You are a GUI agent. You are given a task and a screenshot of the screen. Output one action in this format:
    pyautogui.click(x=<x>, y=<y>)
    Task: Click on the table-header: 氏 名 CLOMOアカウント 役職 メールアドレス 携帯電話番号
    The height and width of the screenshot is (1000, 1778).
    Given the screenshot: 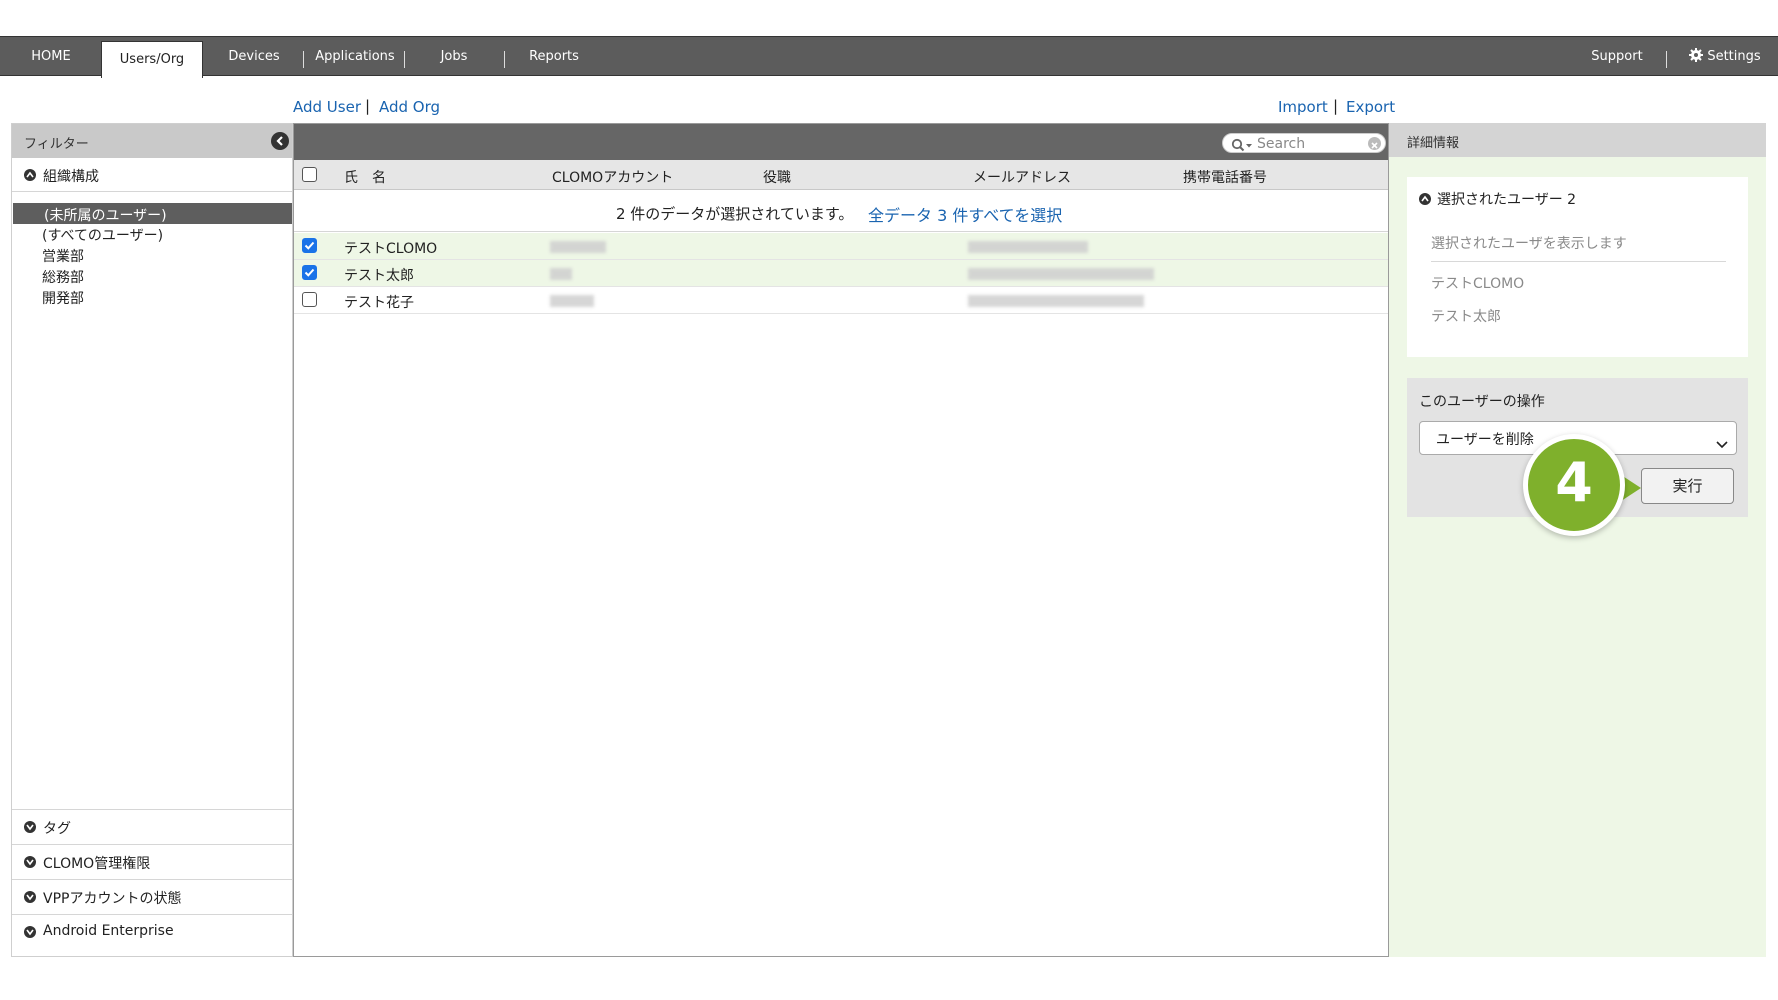 What is the action you would take?
    pyautogui.click(x=841, y=175)
    